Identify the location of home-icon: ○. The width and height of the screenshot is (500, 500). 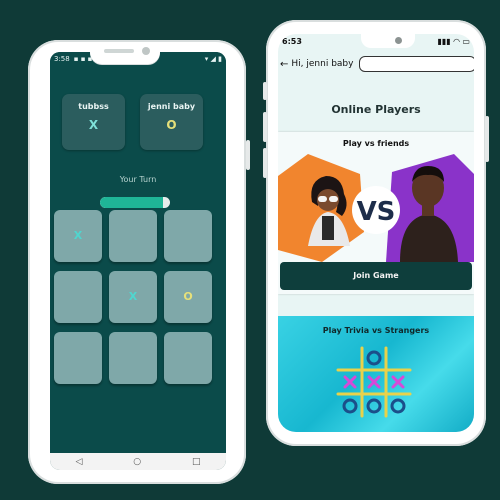
(137, 462).